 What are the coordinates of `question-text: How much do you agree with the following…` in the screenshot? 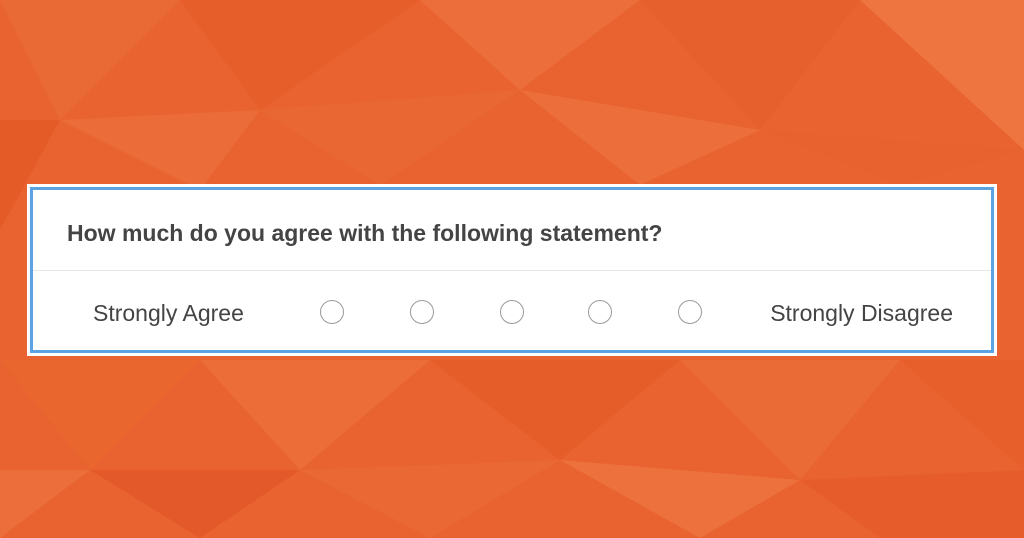 It's located at (365, 233).